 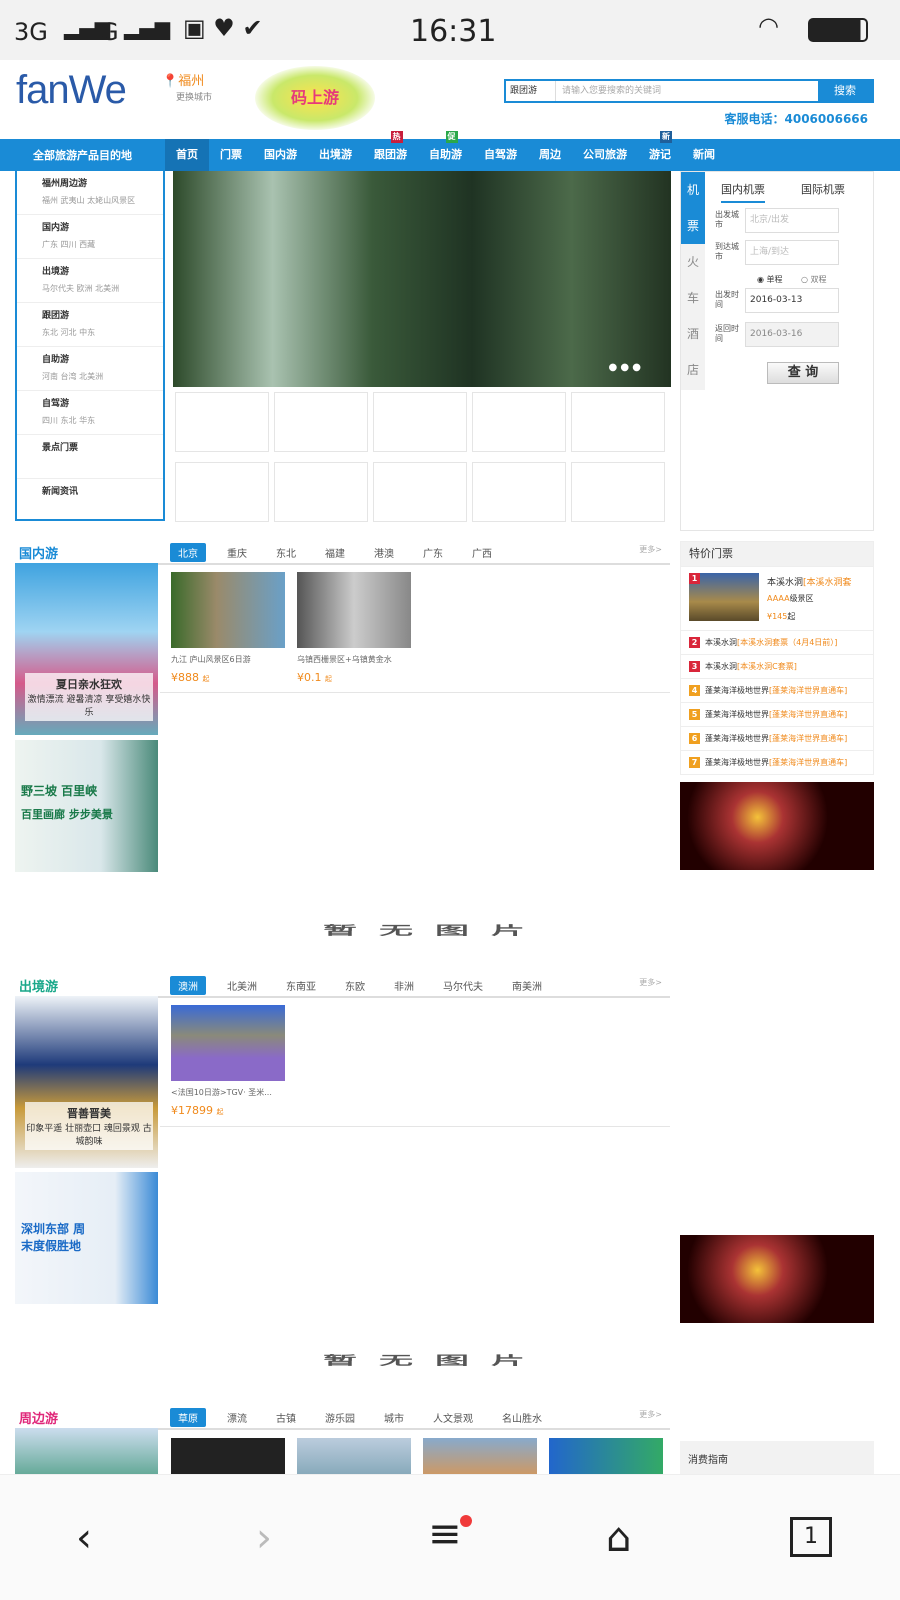 What do you see at coordinates (693, 262) in the screenshot?
I see `tab-train-1: 火` at bounding box center [693, 262].